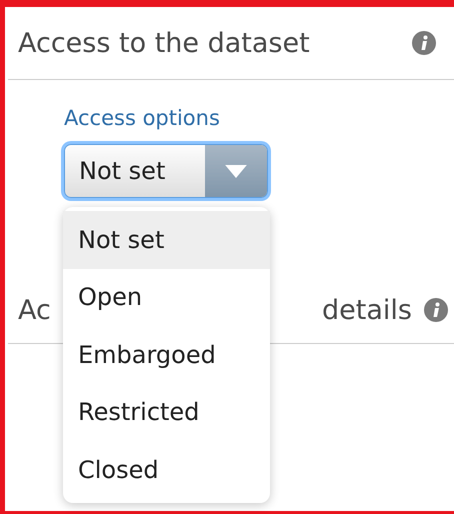  What do you see at coordinates (166, 355) in the screenshot?
I see `dropdown-option: Embargoed` at bounding box center [166, 355].